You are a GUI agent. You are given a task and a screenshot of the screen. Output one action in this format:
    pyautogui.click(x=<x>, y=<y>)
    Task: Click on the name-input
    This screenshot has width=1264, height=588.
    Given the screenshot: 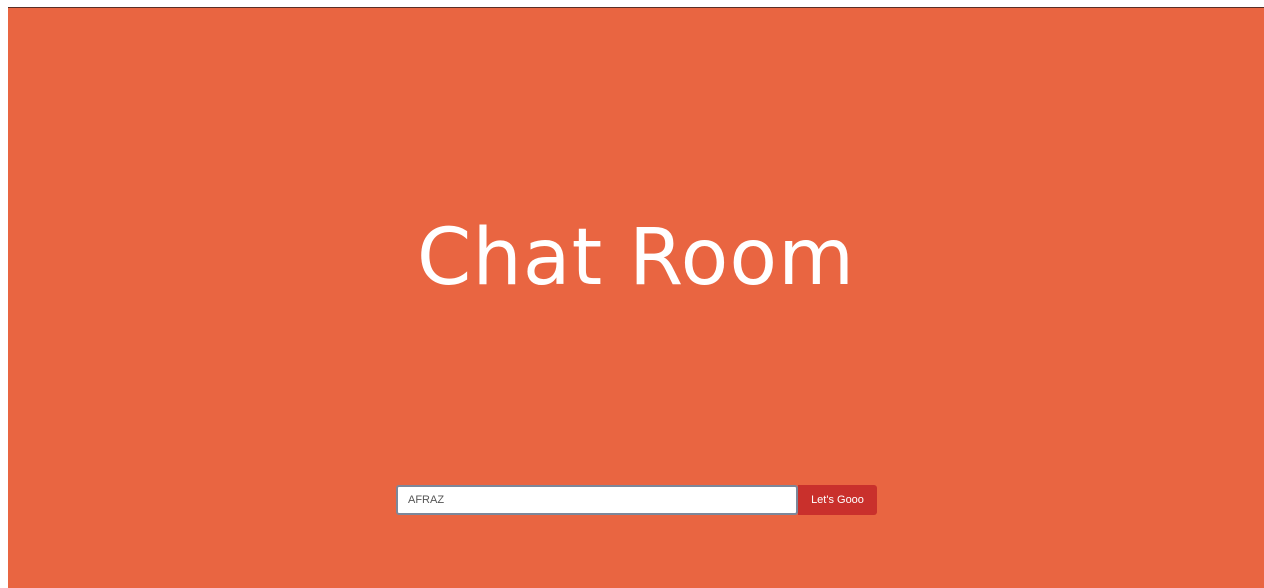 What is the action you would take?
    pyautogui.click(x=597, y=500)
    